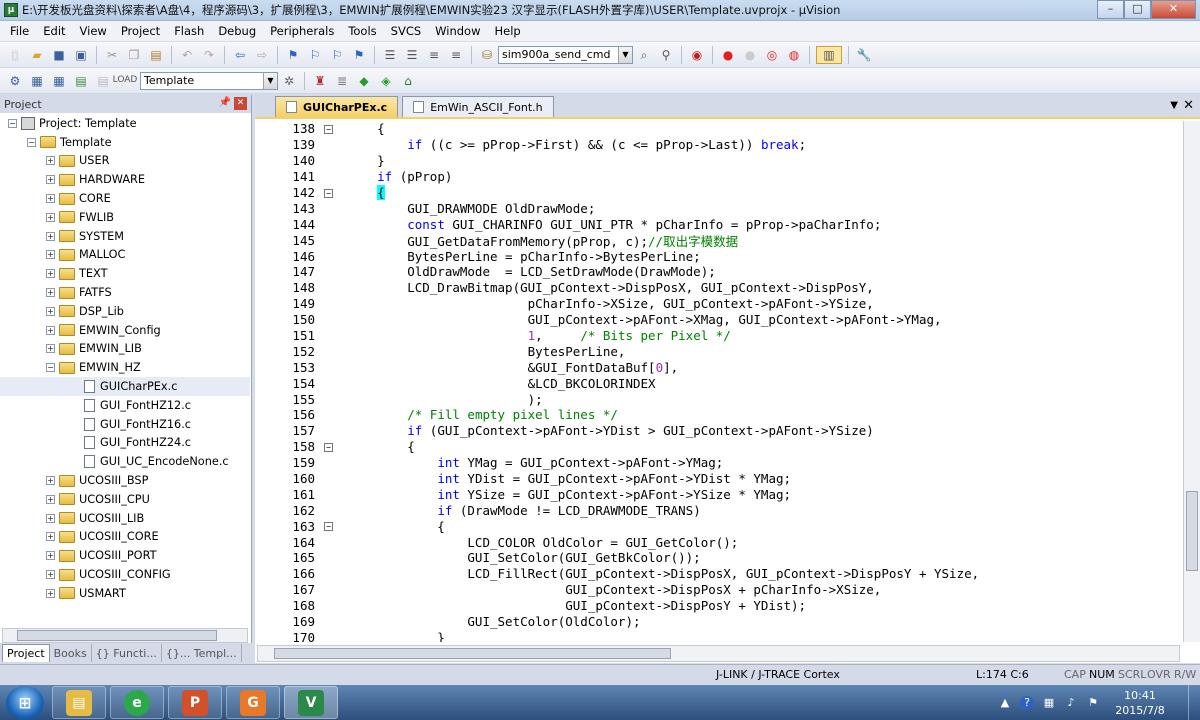 Image resolution: width=1200 pixels, height=720 pixels. Describe the element at coordinates (478, 106) in the screenshot. I see `editor-tab-emwin-ascii-font: EmWin_ASCII_Font.h` at that location.